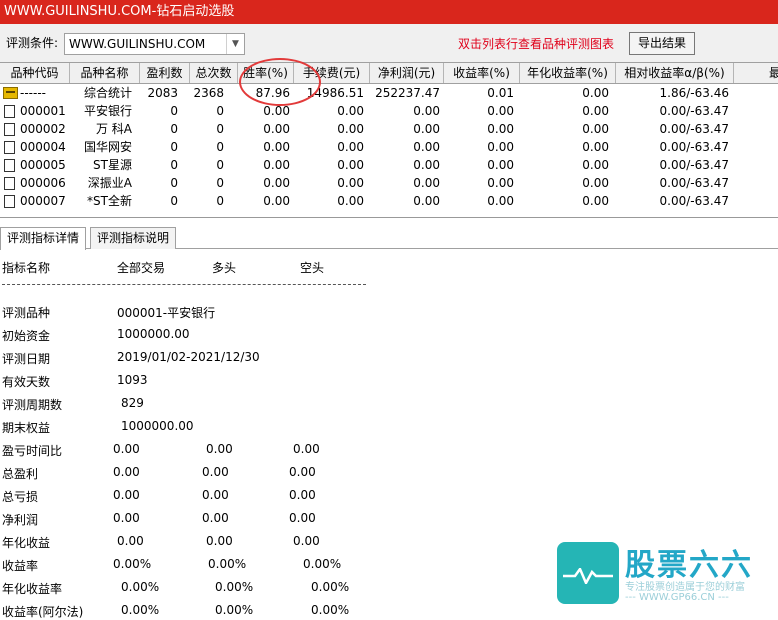  Describe the element at coordinates (43, 238) in the screenshot. I see `tab-detail: 评测指标详情` at that location.